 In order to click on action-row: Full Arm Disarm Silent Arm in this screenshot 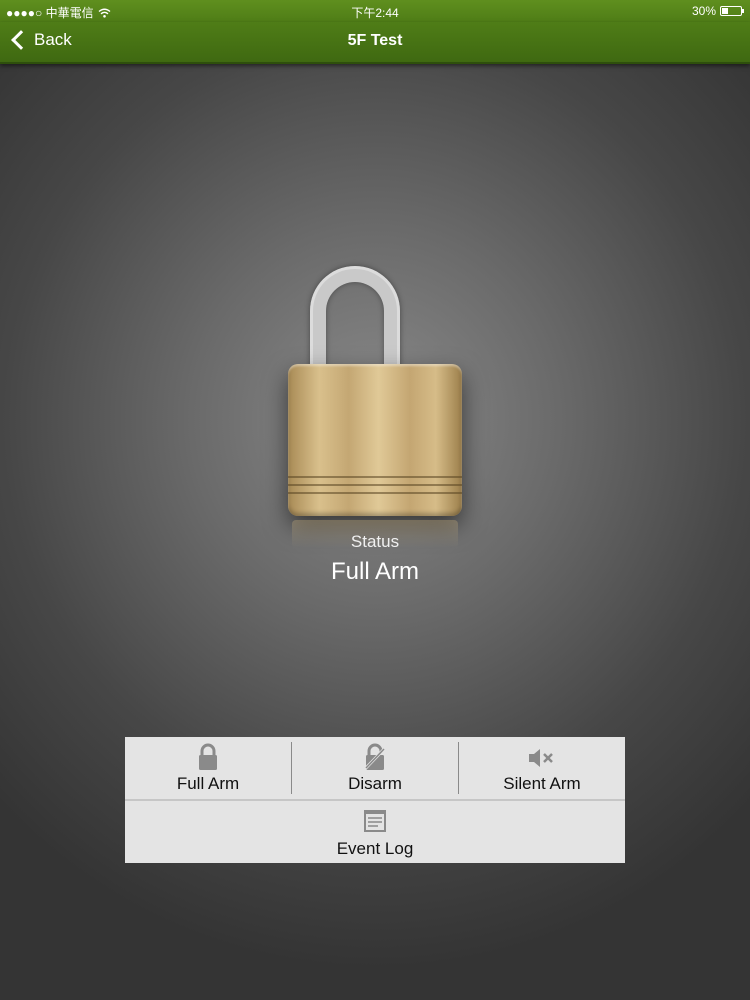, I will do `click(375, 768)`.